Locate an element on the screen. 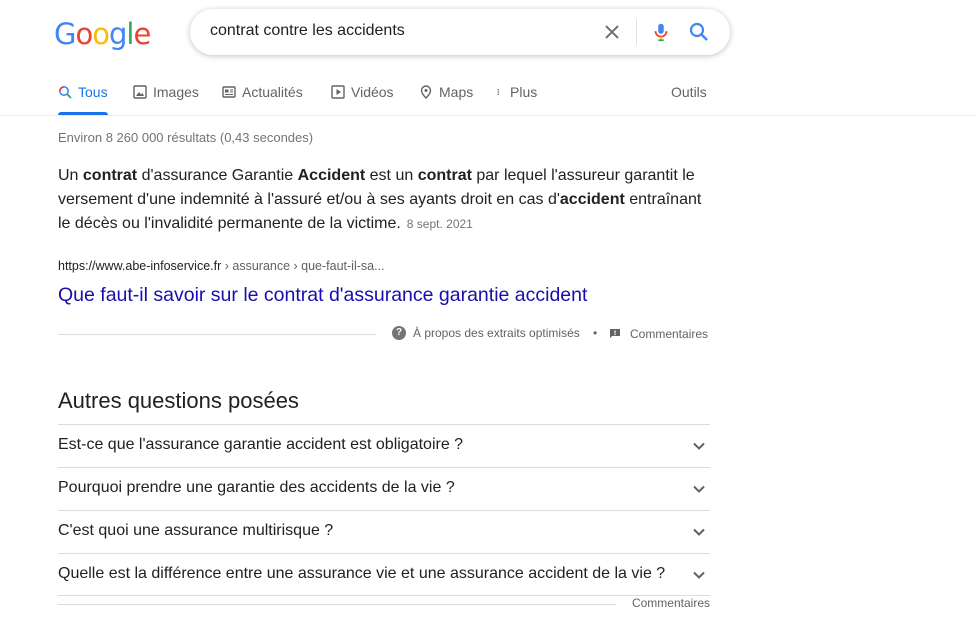 Image resolution: width=976 pixels, height=640 pixels. search-divider is located at coordinates (636, 32).